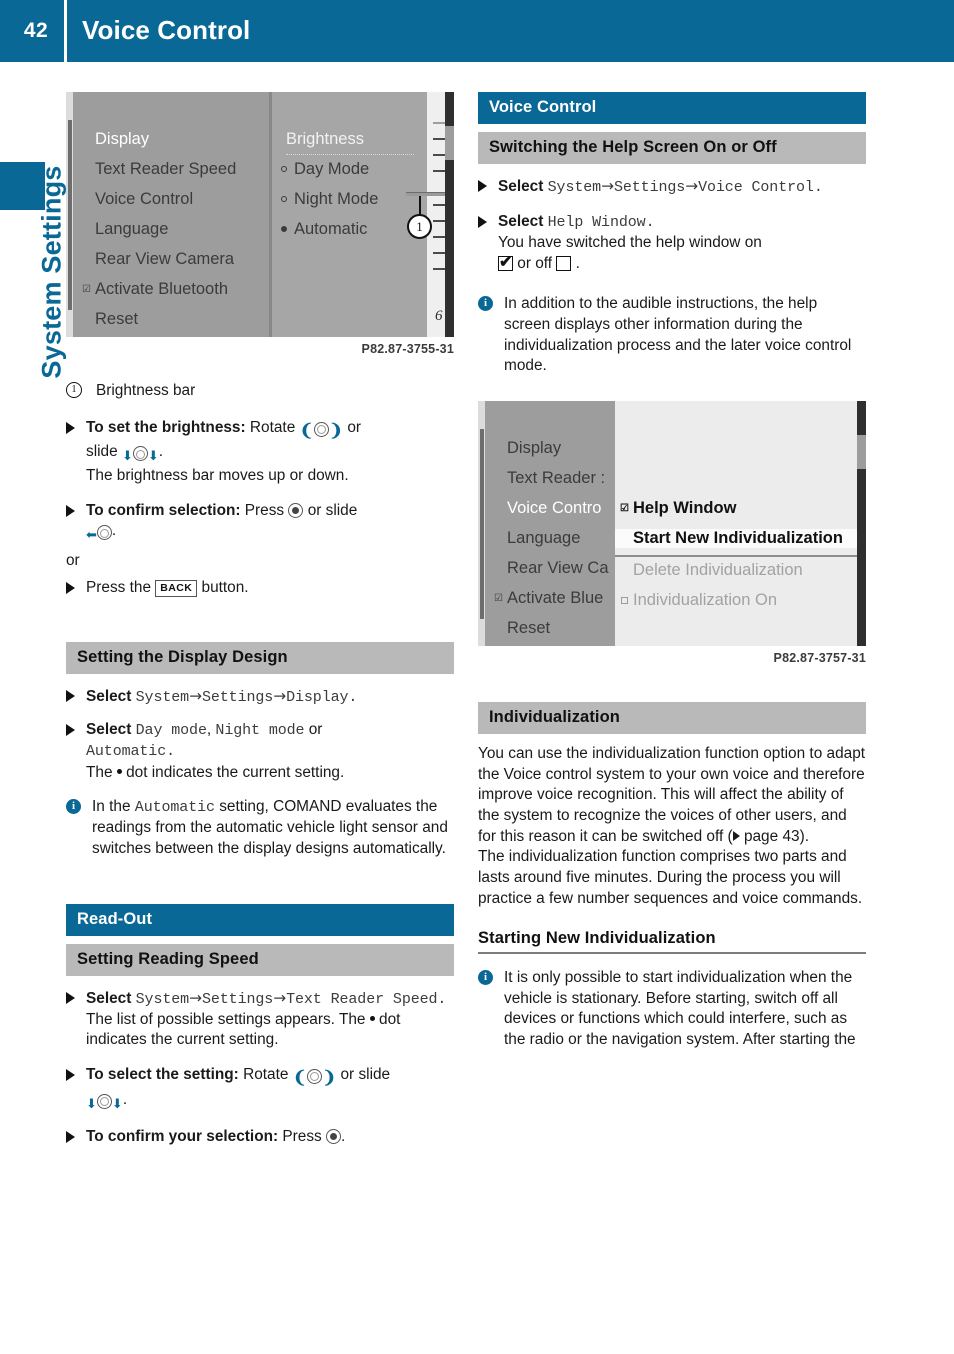 The height and width of the screenshot is (1354, 954). What do you see at coordinates (73, 560) in the screenshot?
I see `or-connector: or` at bounding box center [73, 560].